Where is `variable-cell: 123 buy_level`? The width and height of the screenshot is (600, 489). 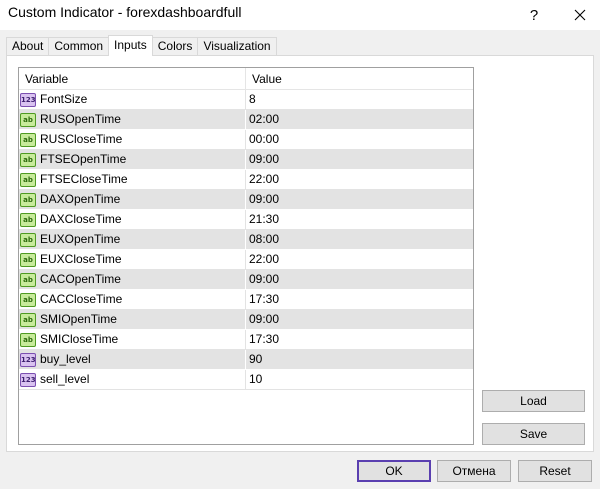
variable-cell: 123 buy_level is located at coordinates (132, 359).